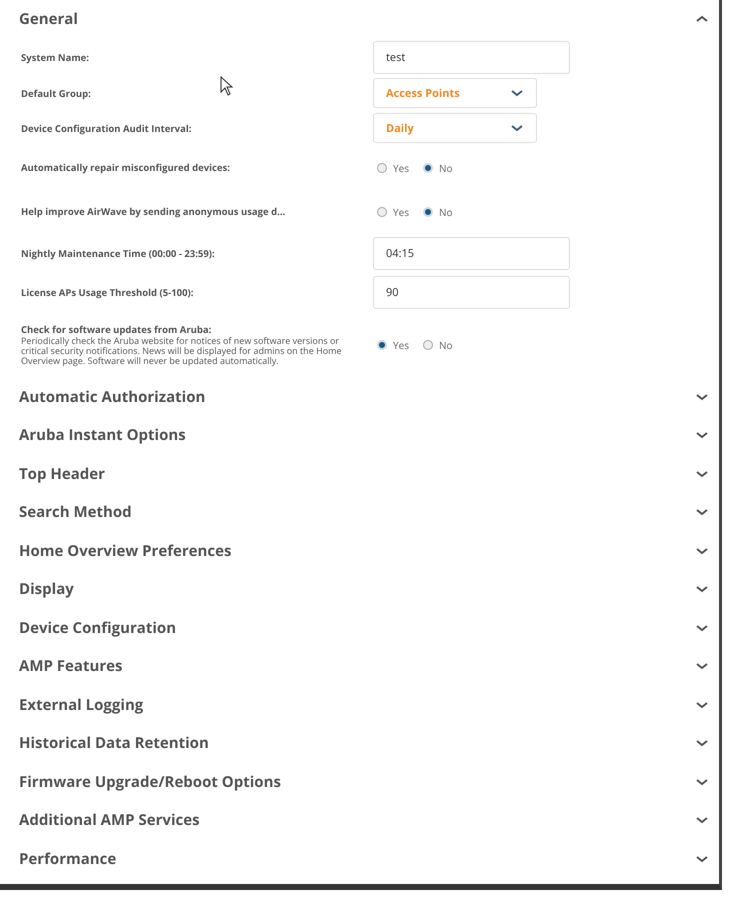 The image size is (729, 898). I want to click on section-header: Aruba Instant Options, so click(359, 435).